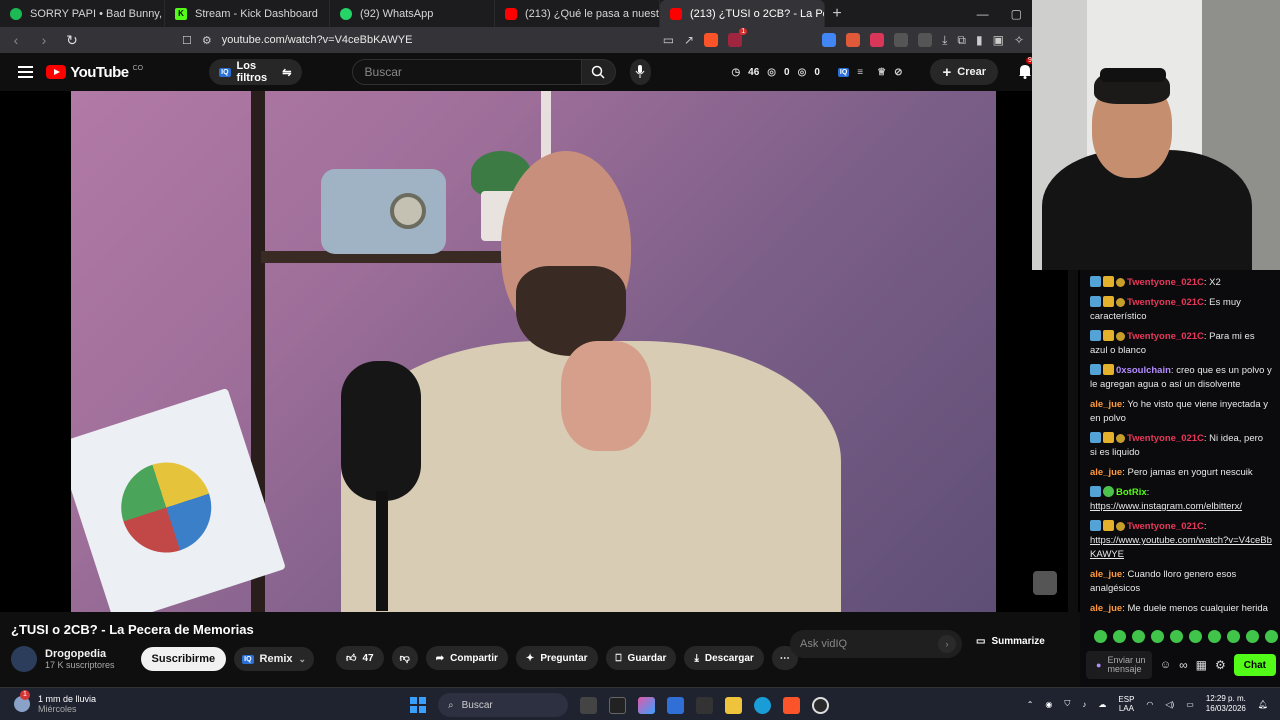 The width and height of the screenshot is (1280, 720). I want to click on send-arrow-icon: ›, so click(947, 644).